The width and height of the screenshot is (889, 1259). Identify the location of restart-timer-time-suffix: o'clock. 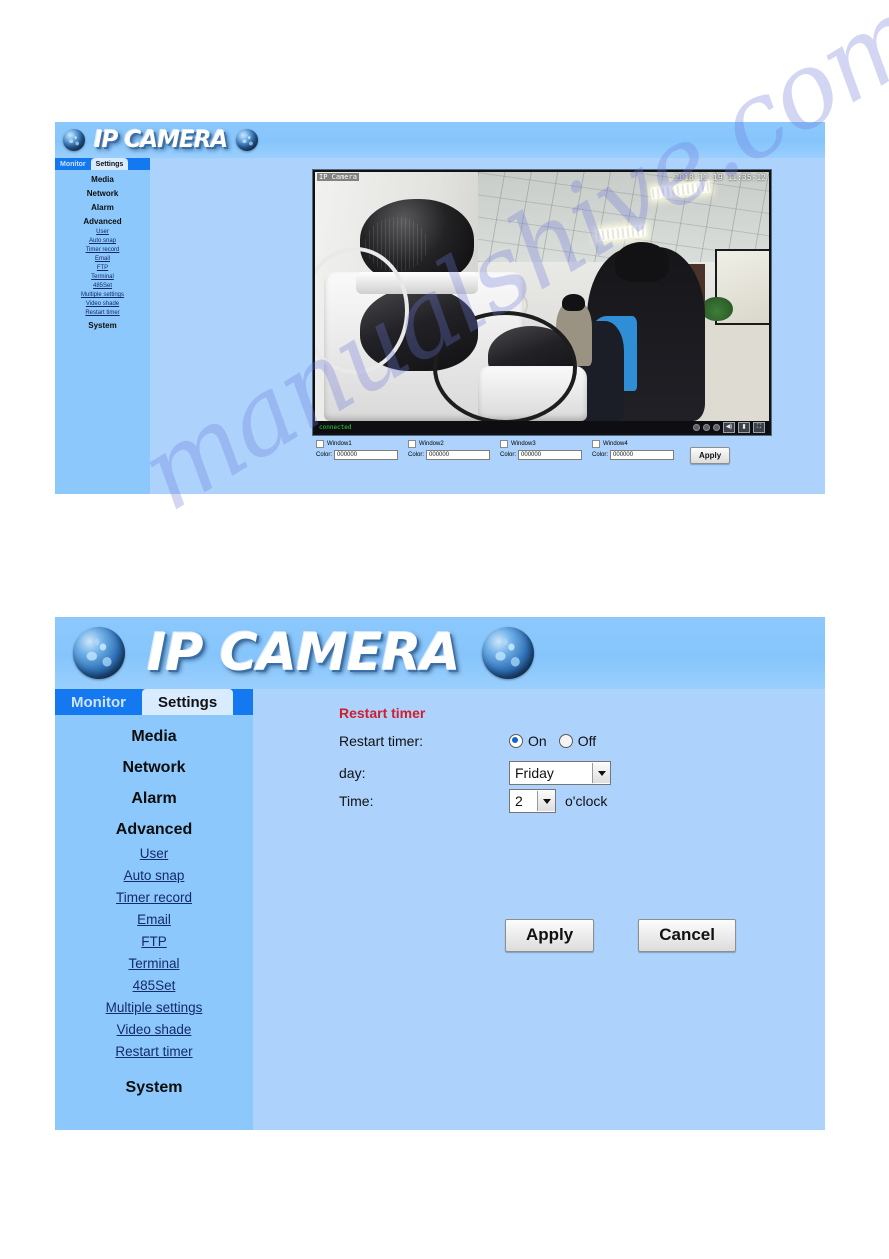
(586, 801).